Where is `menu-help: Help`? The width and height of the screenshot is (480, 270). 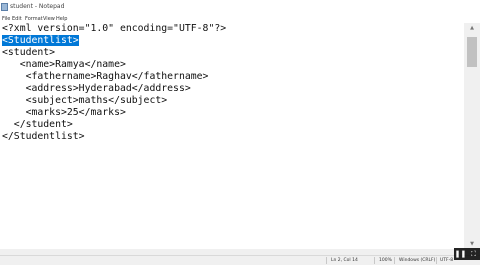 menu-help: Help is located at coordinates (61, 19).